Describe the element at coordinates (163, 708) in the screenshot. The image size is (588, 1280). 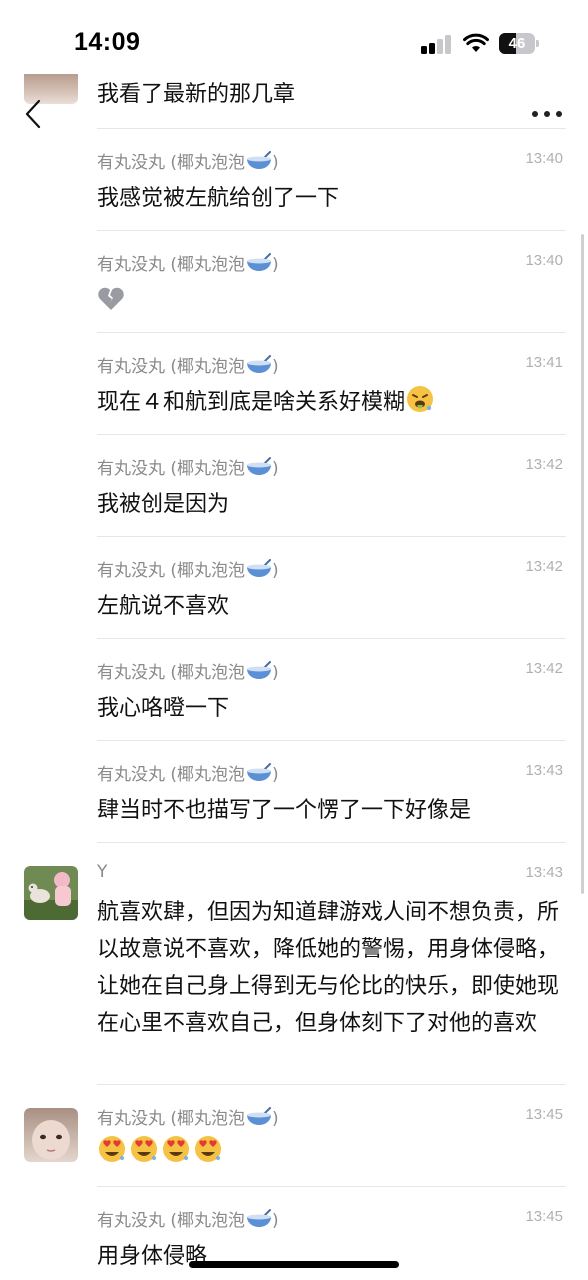
I see `message-text: 我心咯噔一下` at that location.